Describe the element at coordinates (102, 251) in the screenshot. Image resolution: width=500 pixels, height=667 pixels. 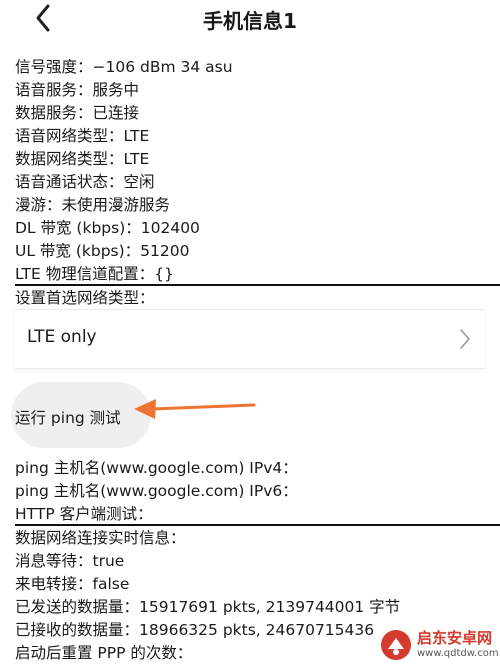
I see `ul-bandwidth-text: UL 带宽 (kbps)：51200` at that location.